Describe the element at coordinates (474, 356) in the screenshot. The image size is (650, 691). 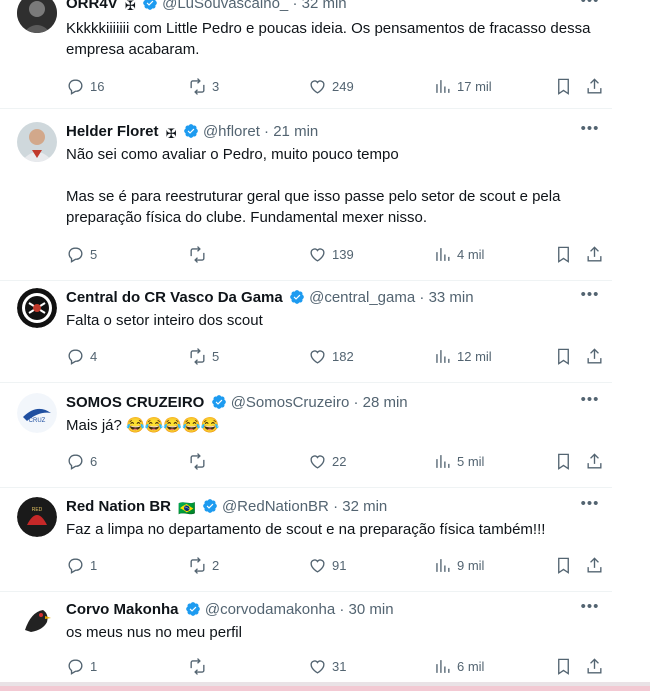
I see `views-count: 12 mil` at that location.